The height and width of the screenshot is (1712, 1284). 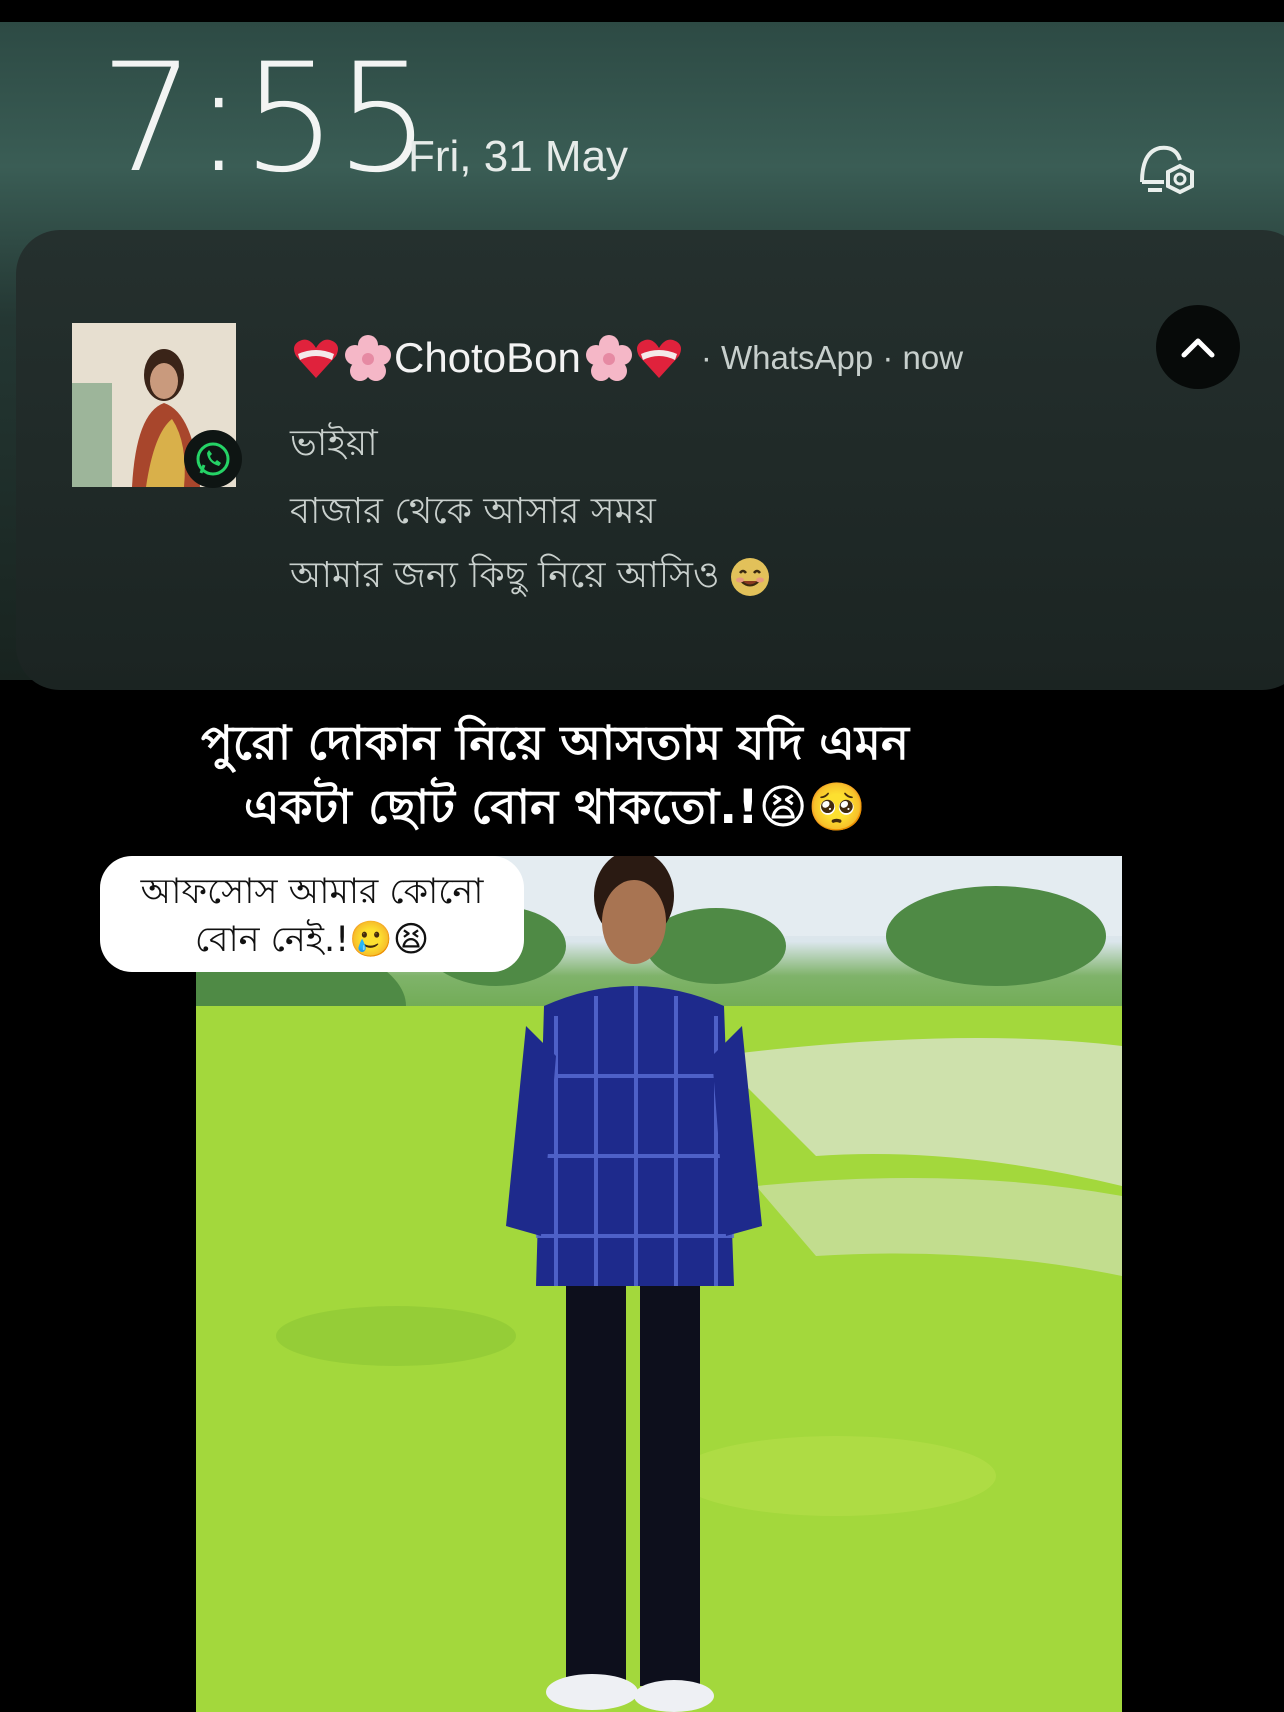 I want to click on message-line: বাজার থেকে আসার সময়, so click(x=473, y=511).